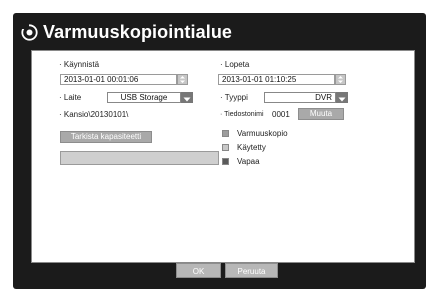 This screenshot has width=440, height=299. I want to click on cancel-button: Peruuta, so click(251, 270).